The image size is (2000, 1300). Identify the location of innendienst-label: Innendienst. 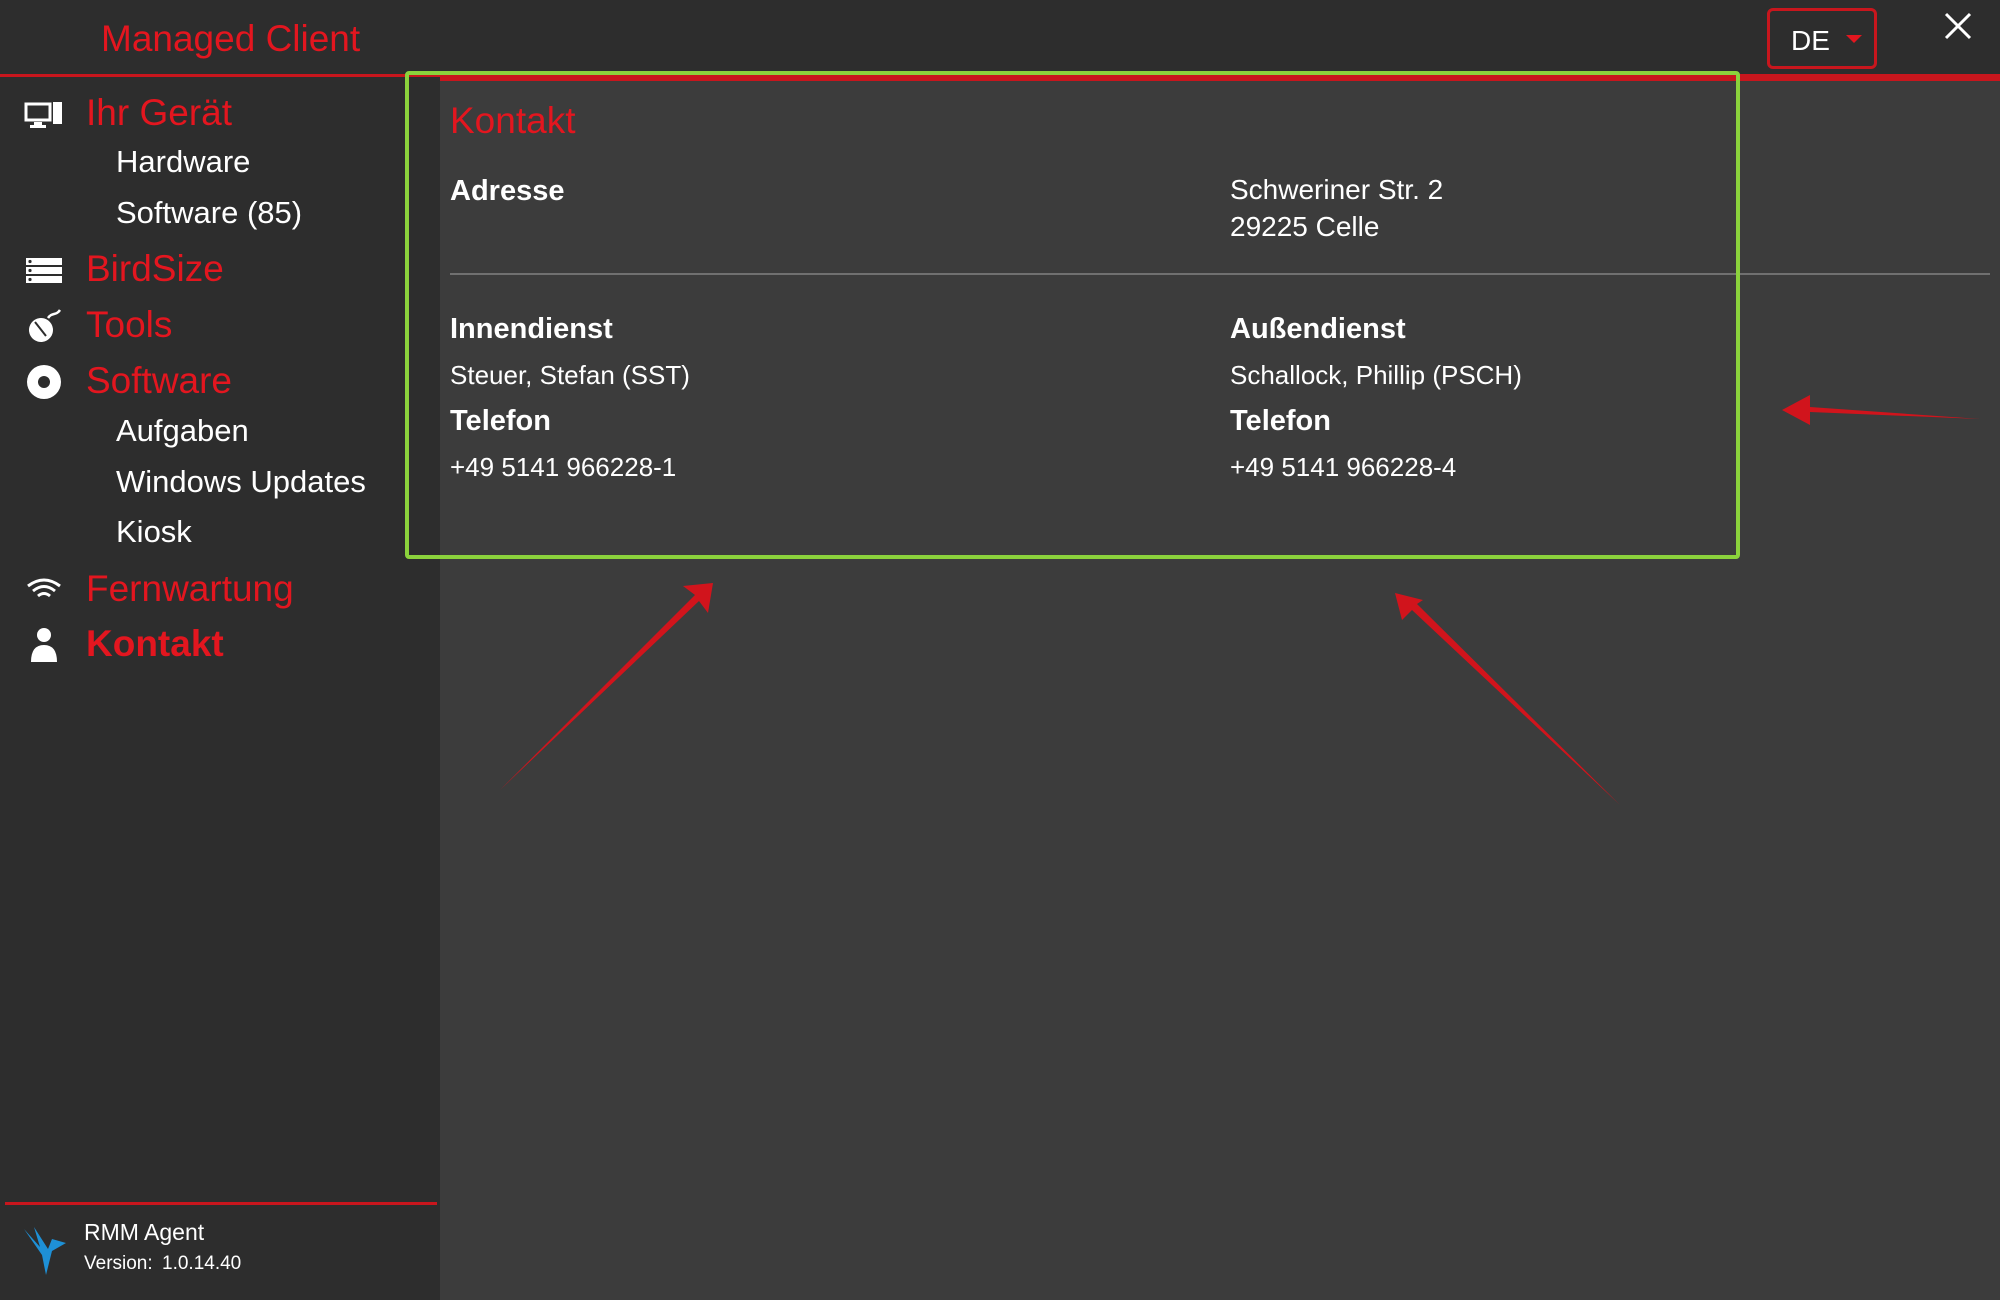
(531, 329).